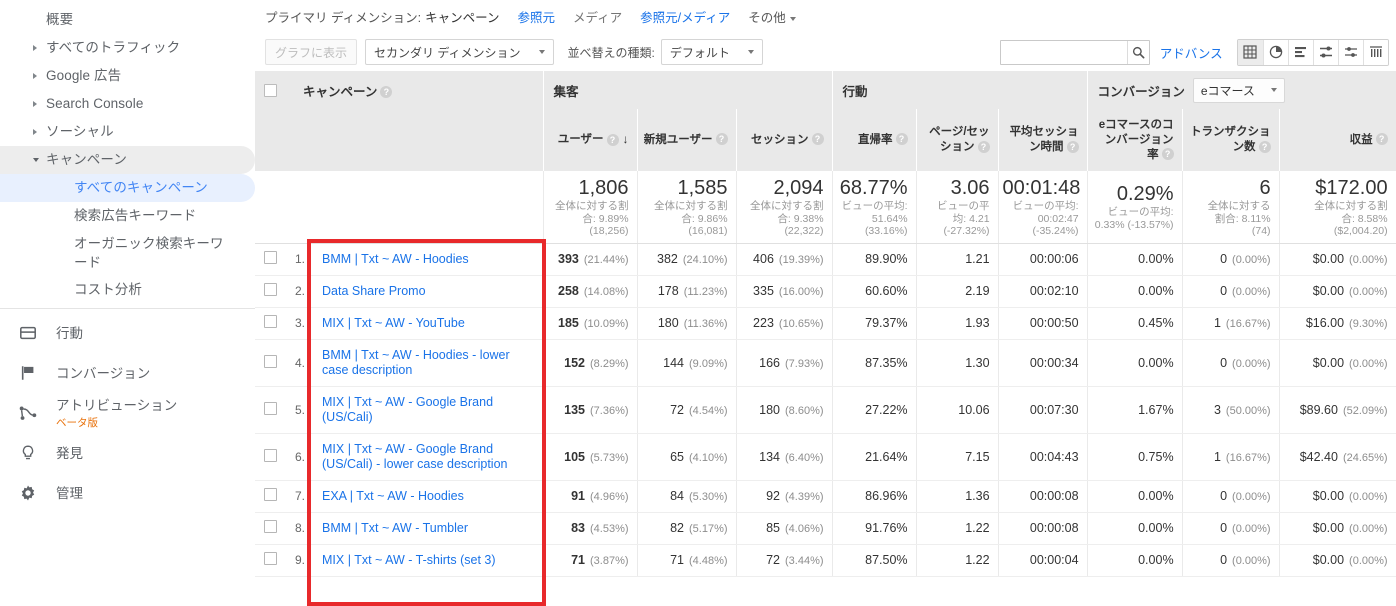 The height and width of the screenshot is (606, 1396). What do you see at coordinates (393, 323) in the screenshot?
I see `campaign-link: MIX | Txt ~ AW - YouTube` at bounding box center [393, 323].